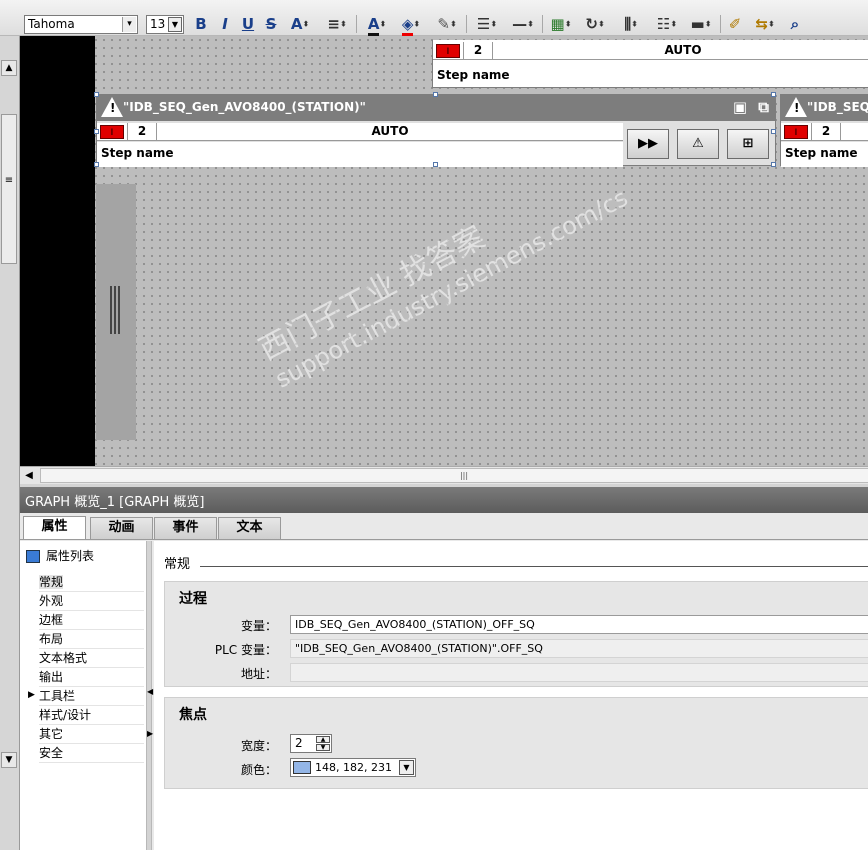  I want to click on plc-variable-field: "IDB_SEQ_Gen_AVO8400_(STATION)".OFF_SQ, so click(579, 648).